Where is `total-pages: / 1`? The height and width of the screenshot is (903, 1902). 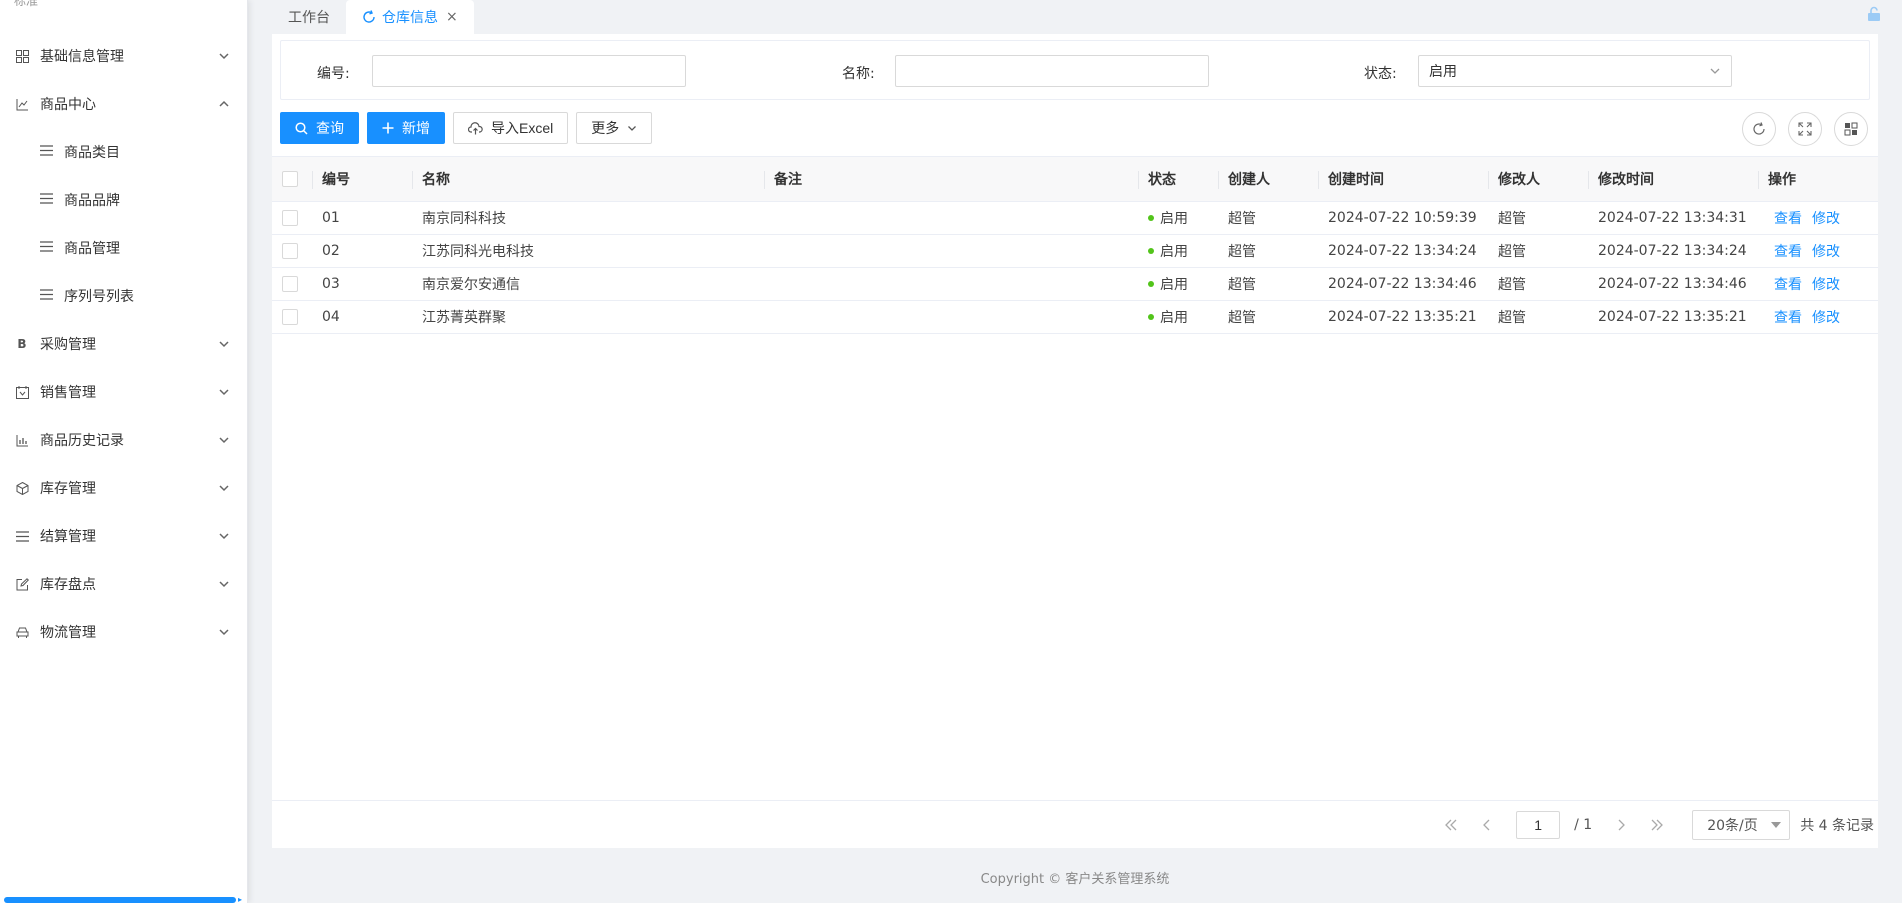
total-pages: / 1 is located at coordinates (1583, 825).